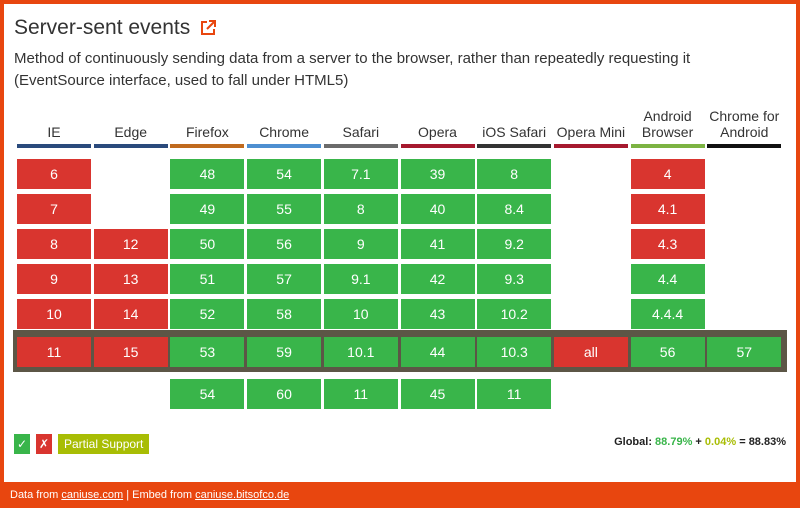 Image resolution: width=800 pixels, height=508 pixels. I want to click on browser-header-0: IE, so click(54, 126).